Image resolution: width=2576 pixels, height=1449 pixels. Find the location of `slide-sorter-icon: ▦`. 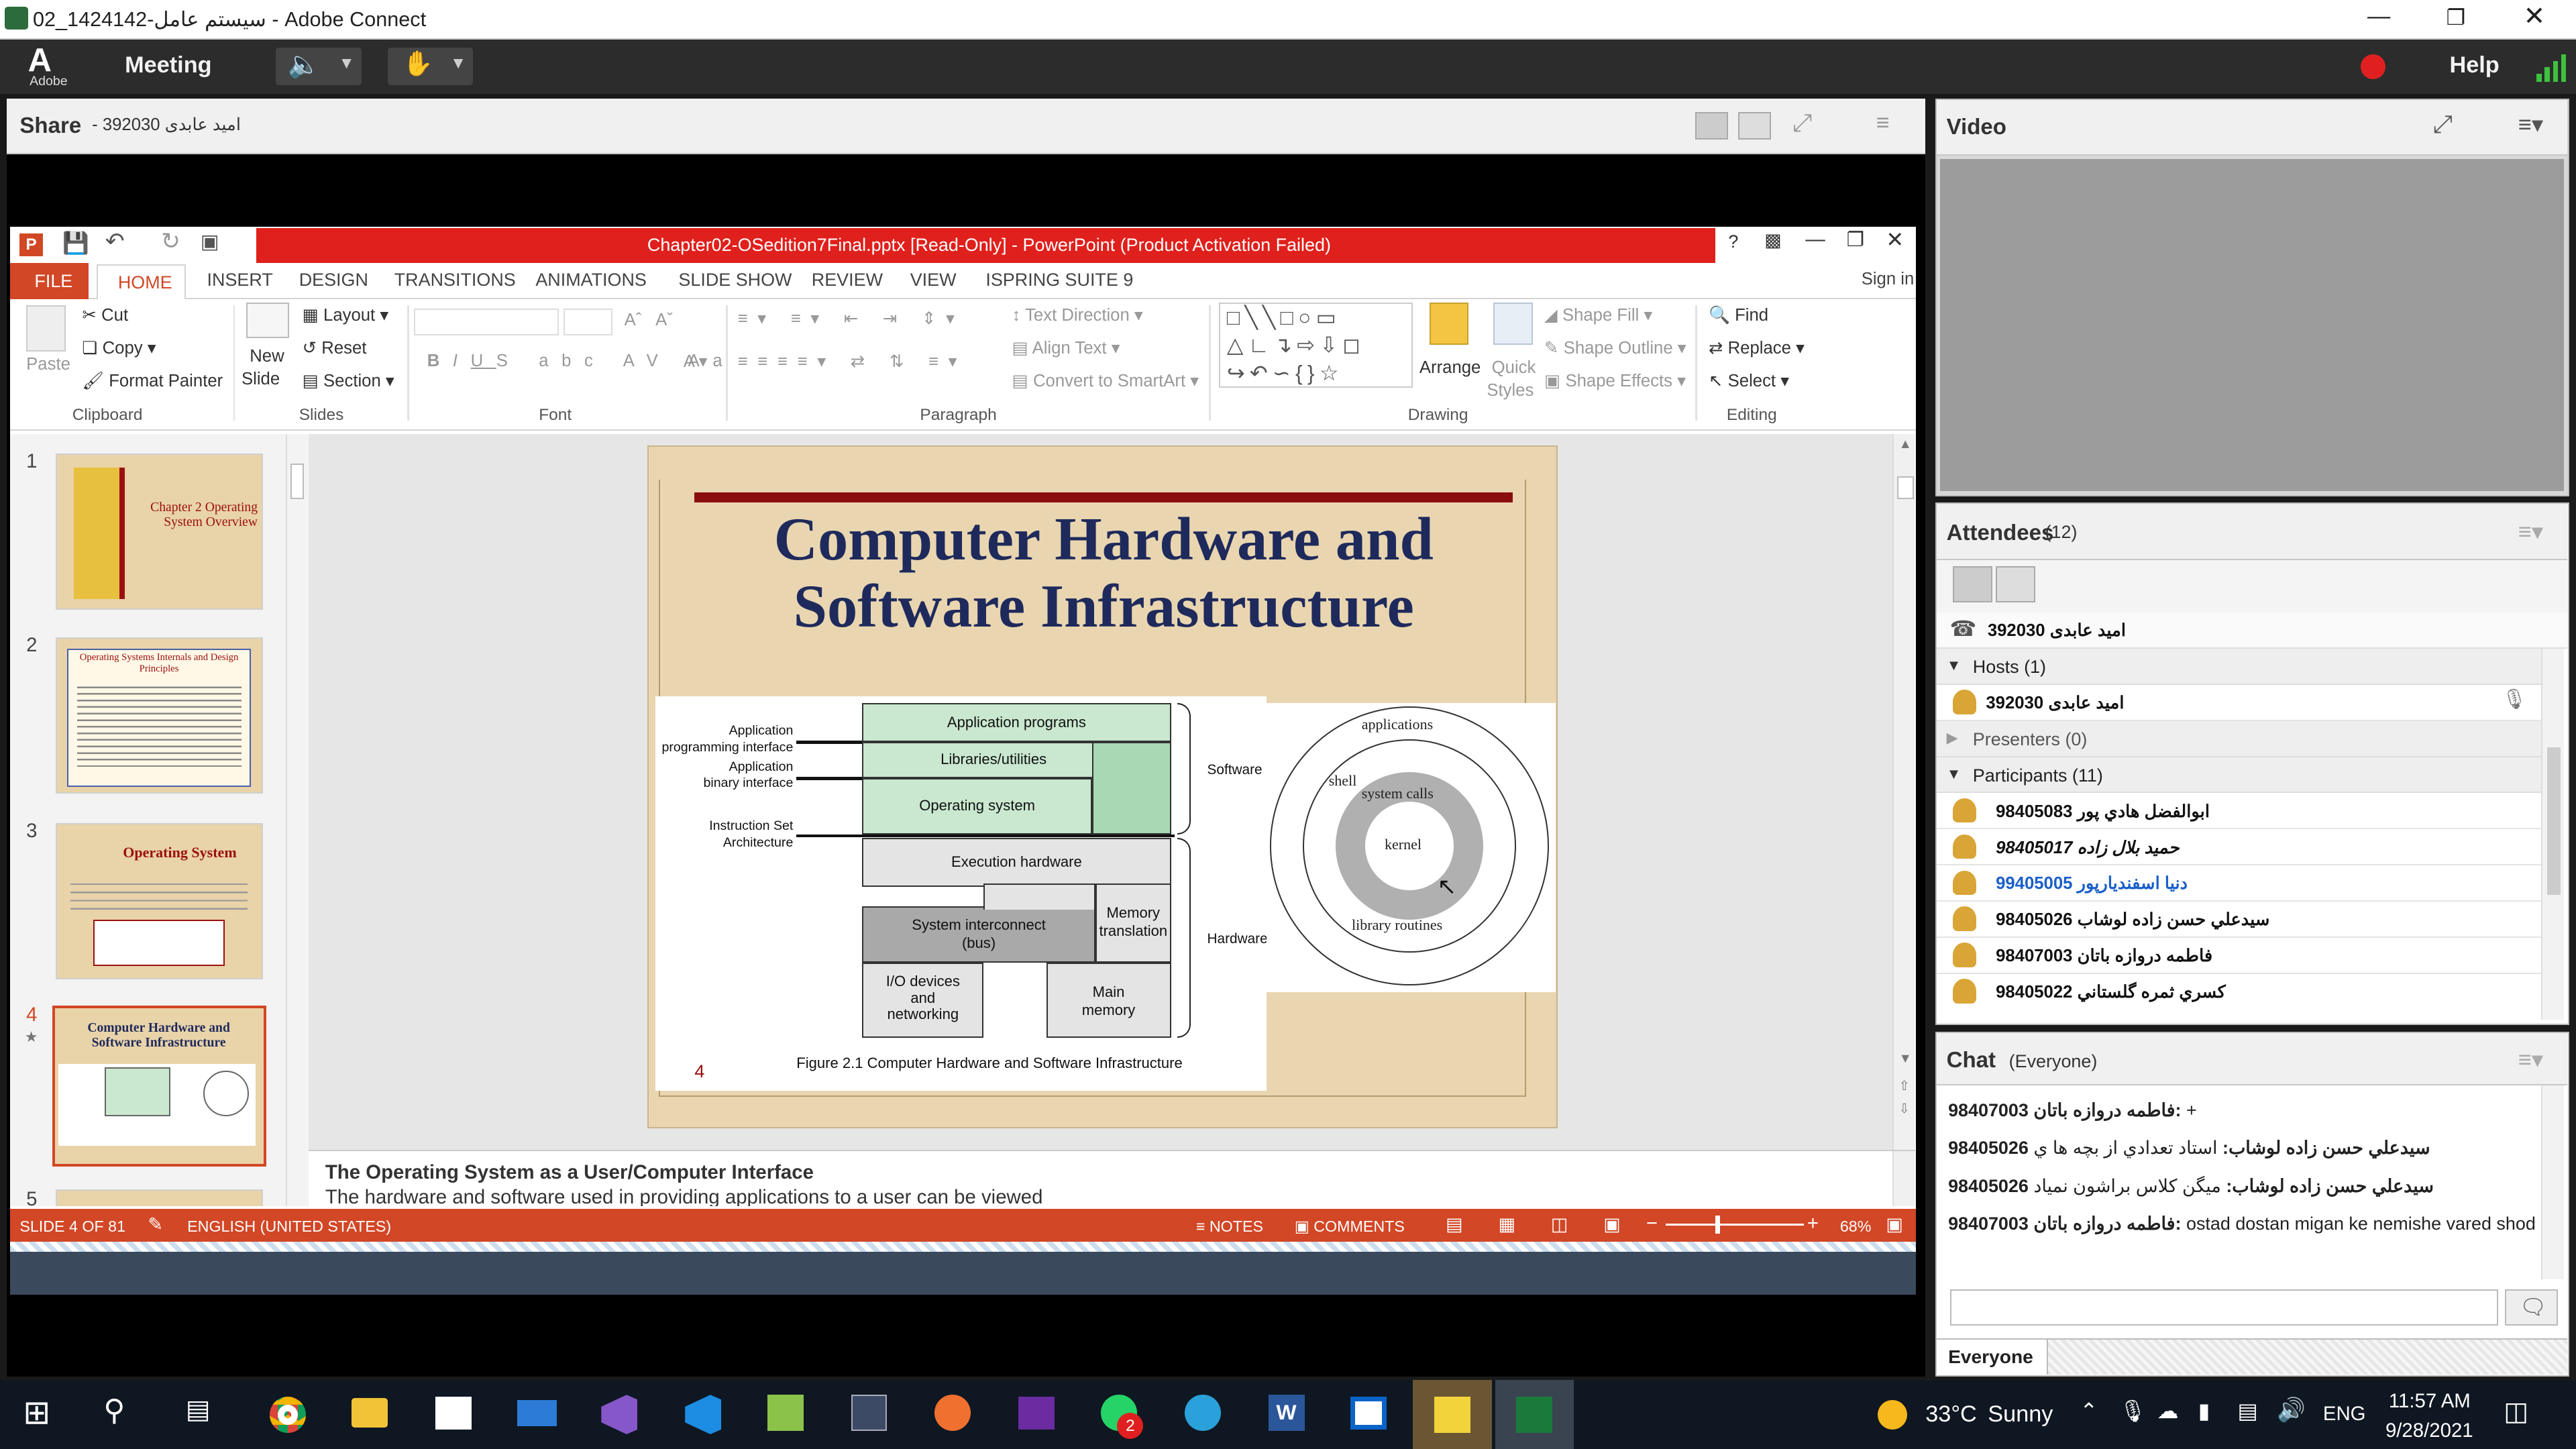

slide-sorter-icon: ▦ is located at coordinates (1506, 1224).